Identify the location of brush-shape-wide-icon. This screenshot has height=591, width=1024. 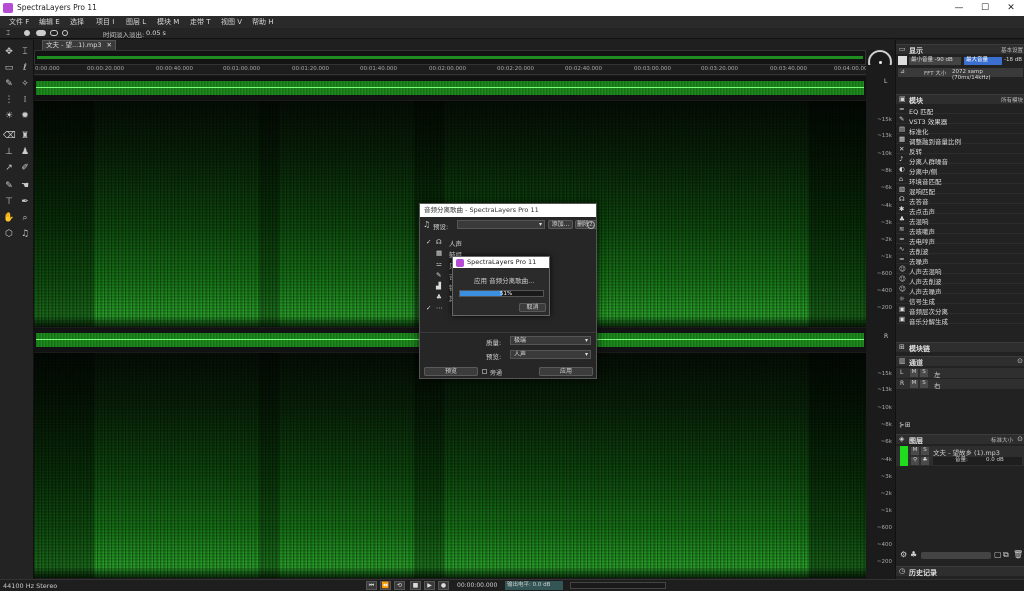
(41, 33).